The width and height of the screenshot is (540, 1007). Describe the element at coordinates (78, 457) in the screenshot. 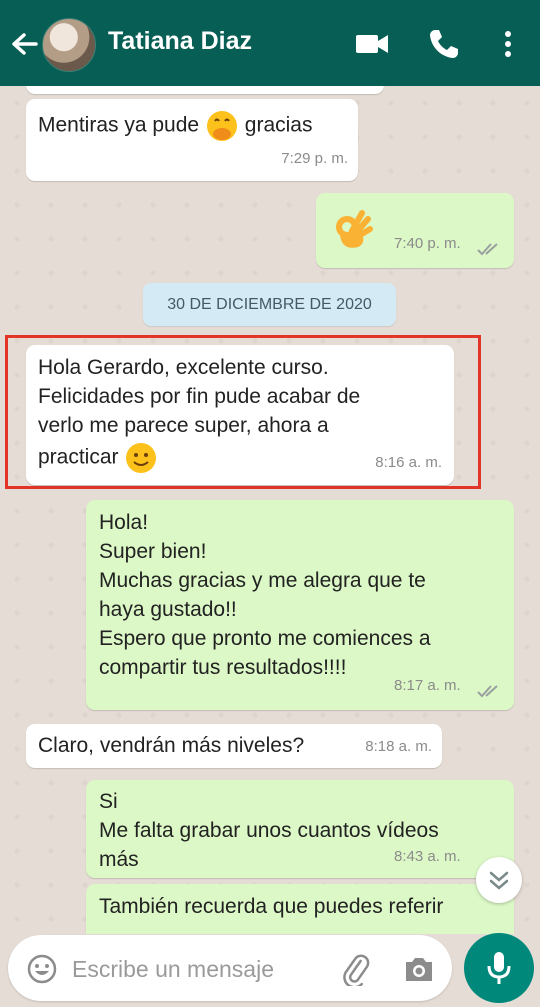

I see `message-text: practicar` at that location.